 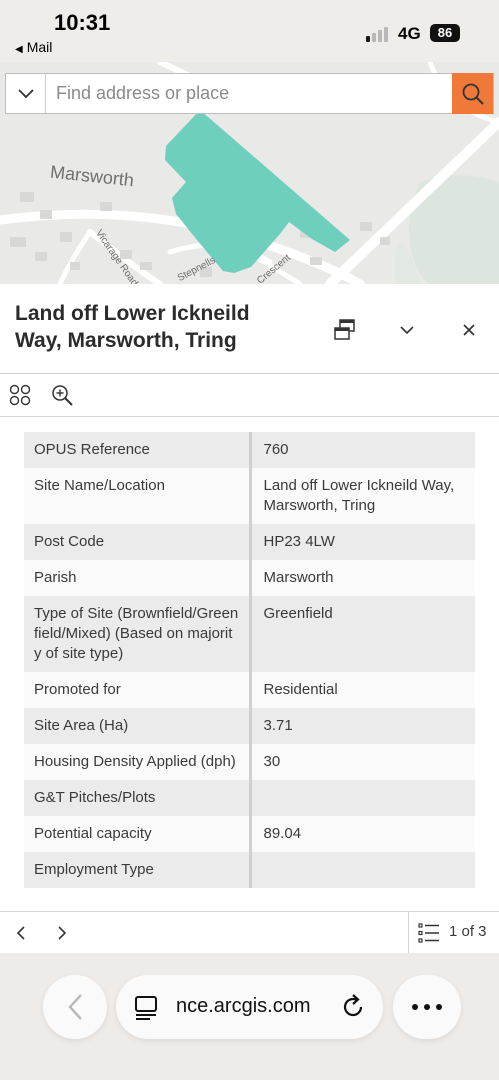 What do you see at coordinates (19, 49) in the screenshot?
I see `back-triangle-icon: ◀` at bounding box center [19, 49].